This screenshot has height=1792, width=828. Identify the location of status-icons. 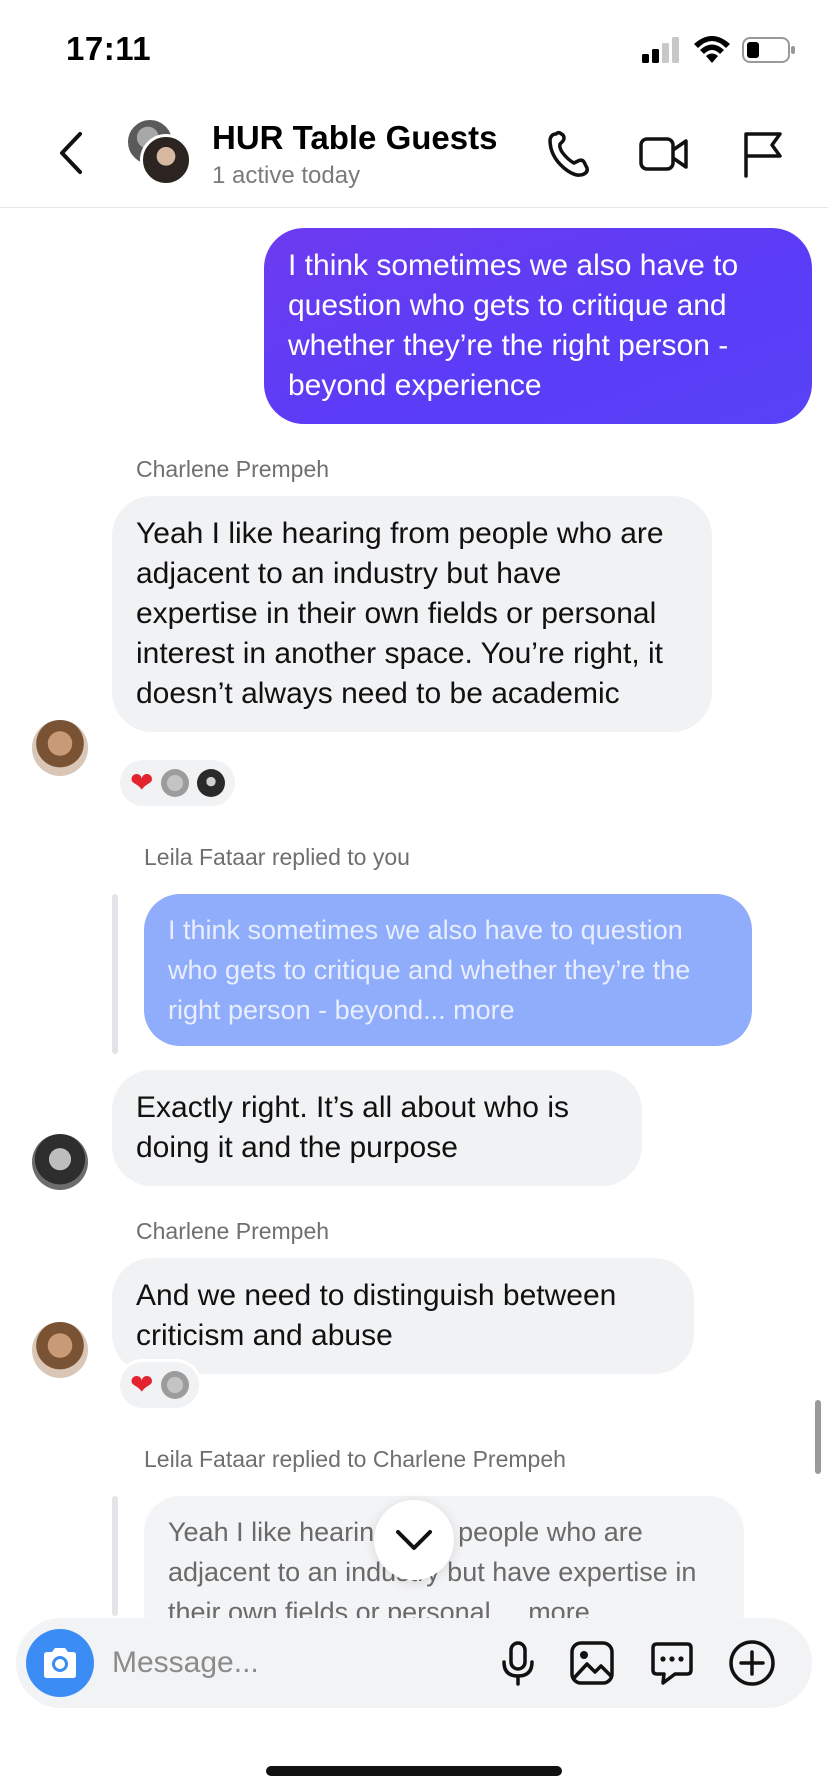
(719, 50).